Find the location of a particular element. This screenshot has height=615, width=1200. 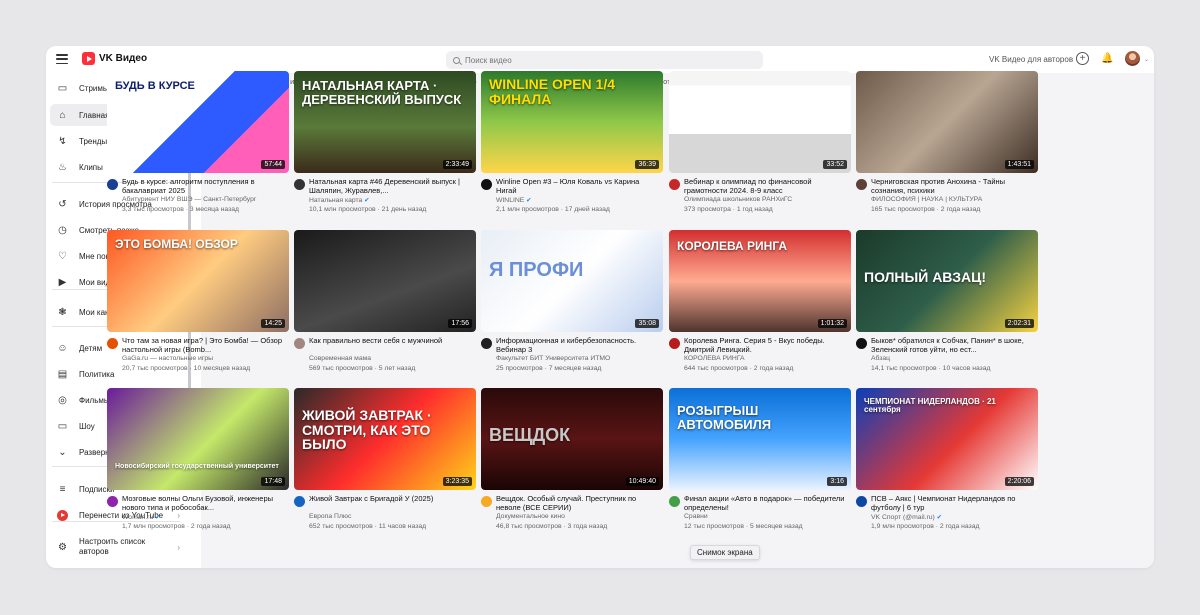

bell-icon: 🔔 is located at coordinates (1107, 58).